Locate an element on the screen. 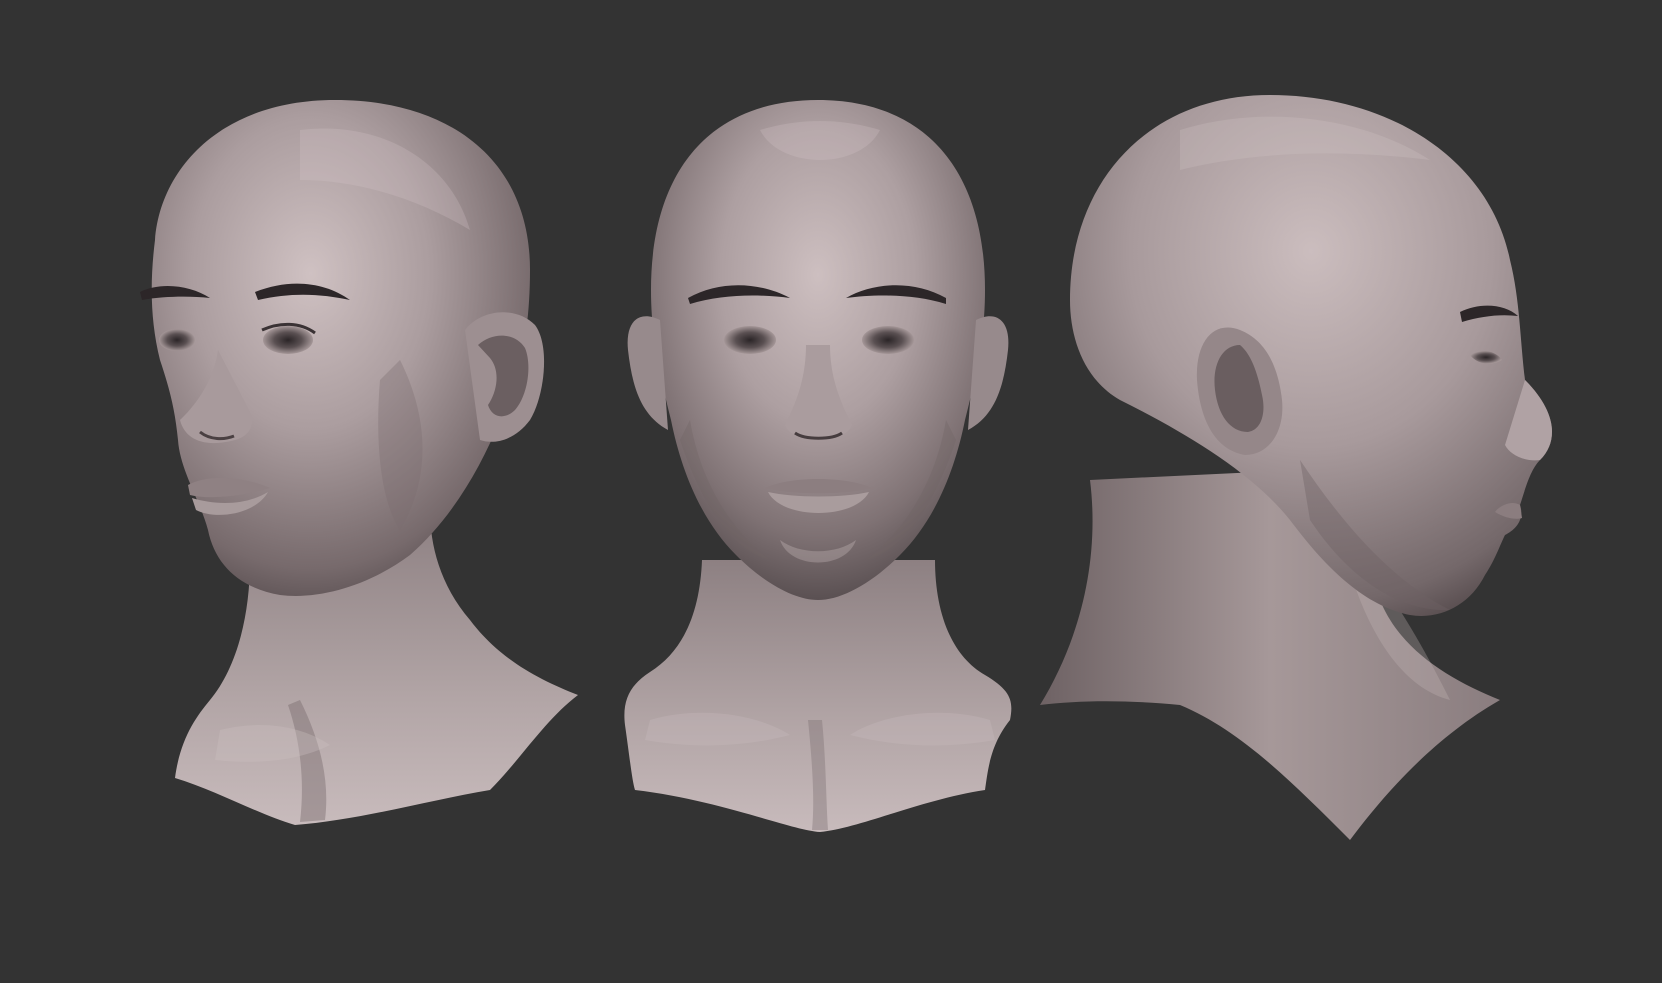  eye-left-three-quarter is located at coordinates (177, 340).